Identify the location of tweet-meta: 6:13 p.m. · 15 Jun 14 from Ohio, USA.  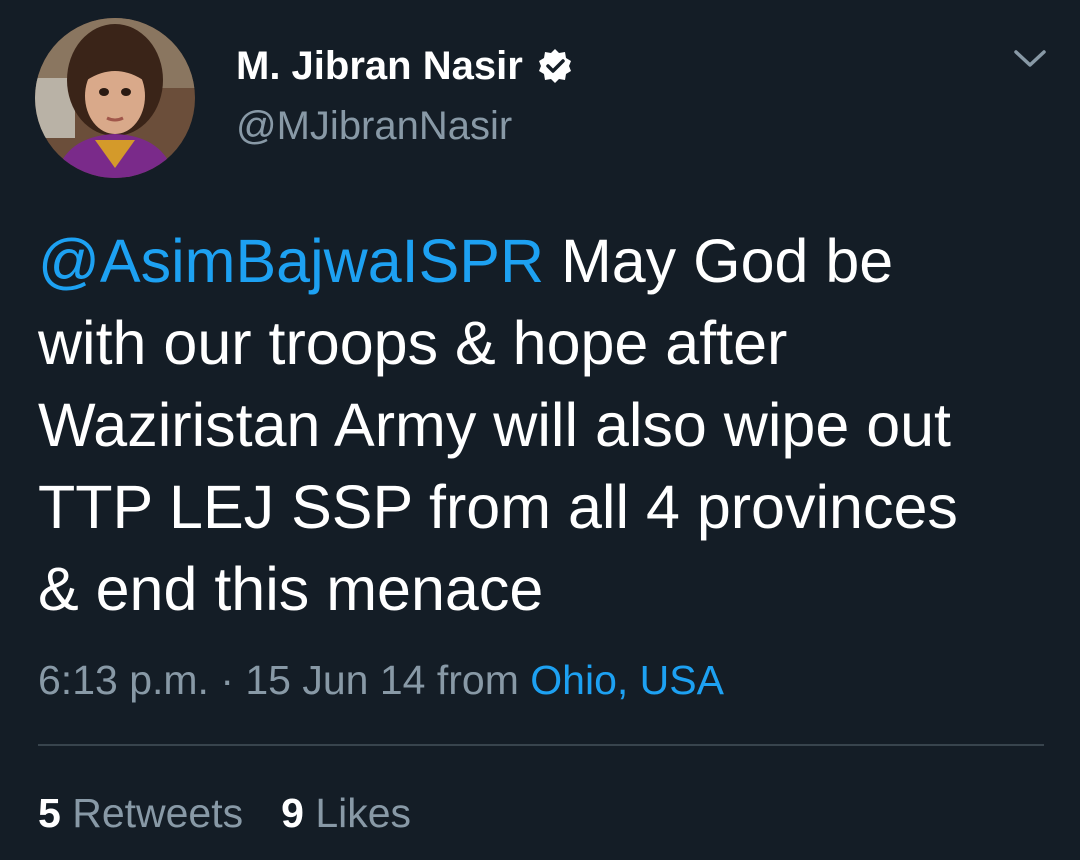
(381, 680).